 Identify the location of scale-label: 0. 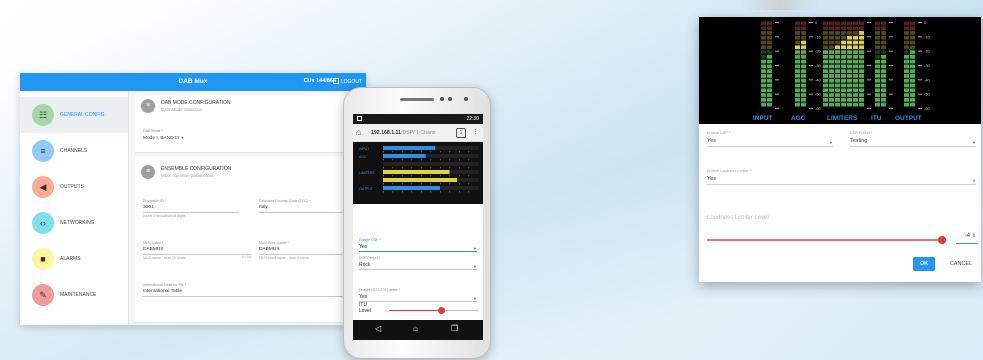
(925, 22).